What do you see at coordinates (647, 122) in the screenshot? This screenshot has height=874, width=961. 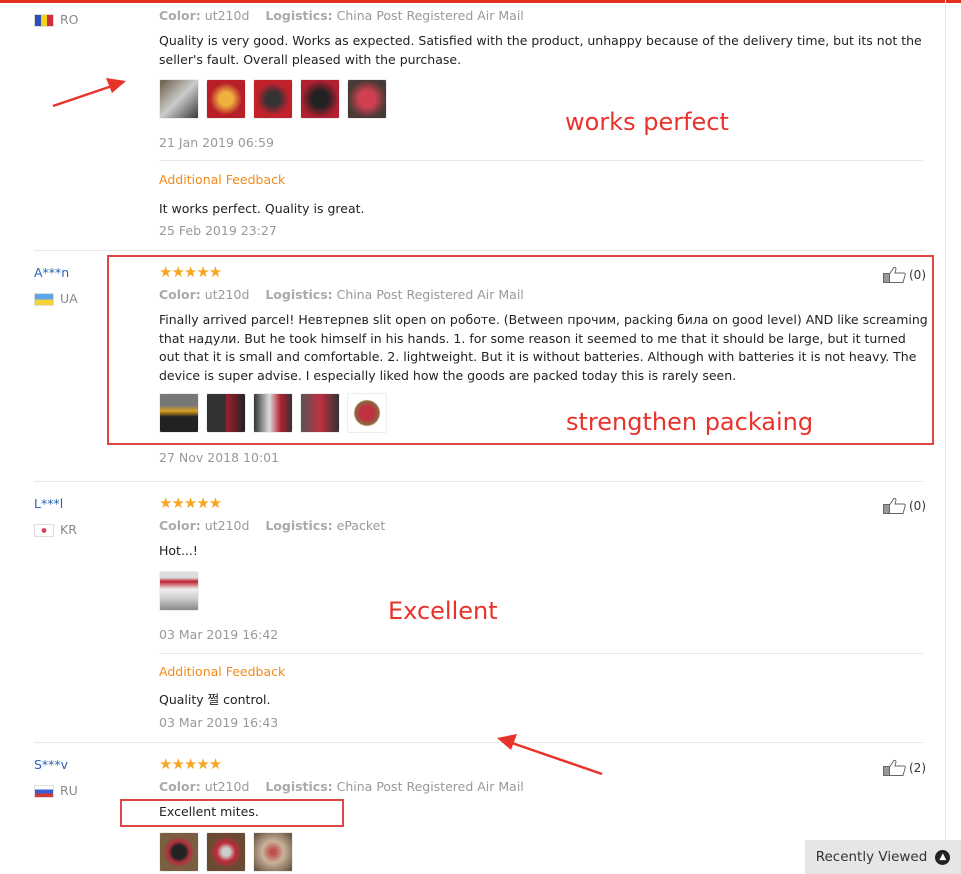 I see `annotation-text: works perfect` at bounding box center [647, 122].